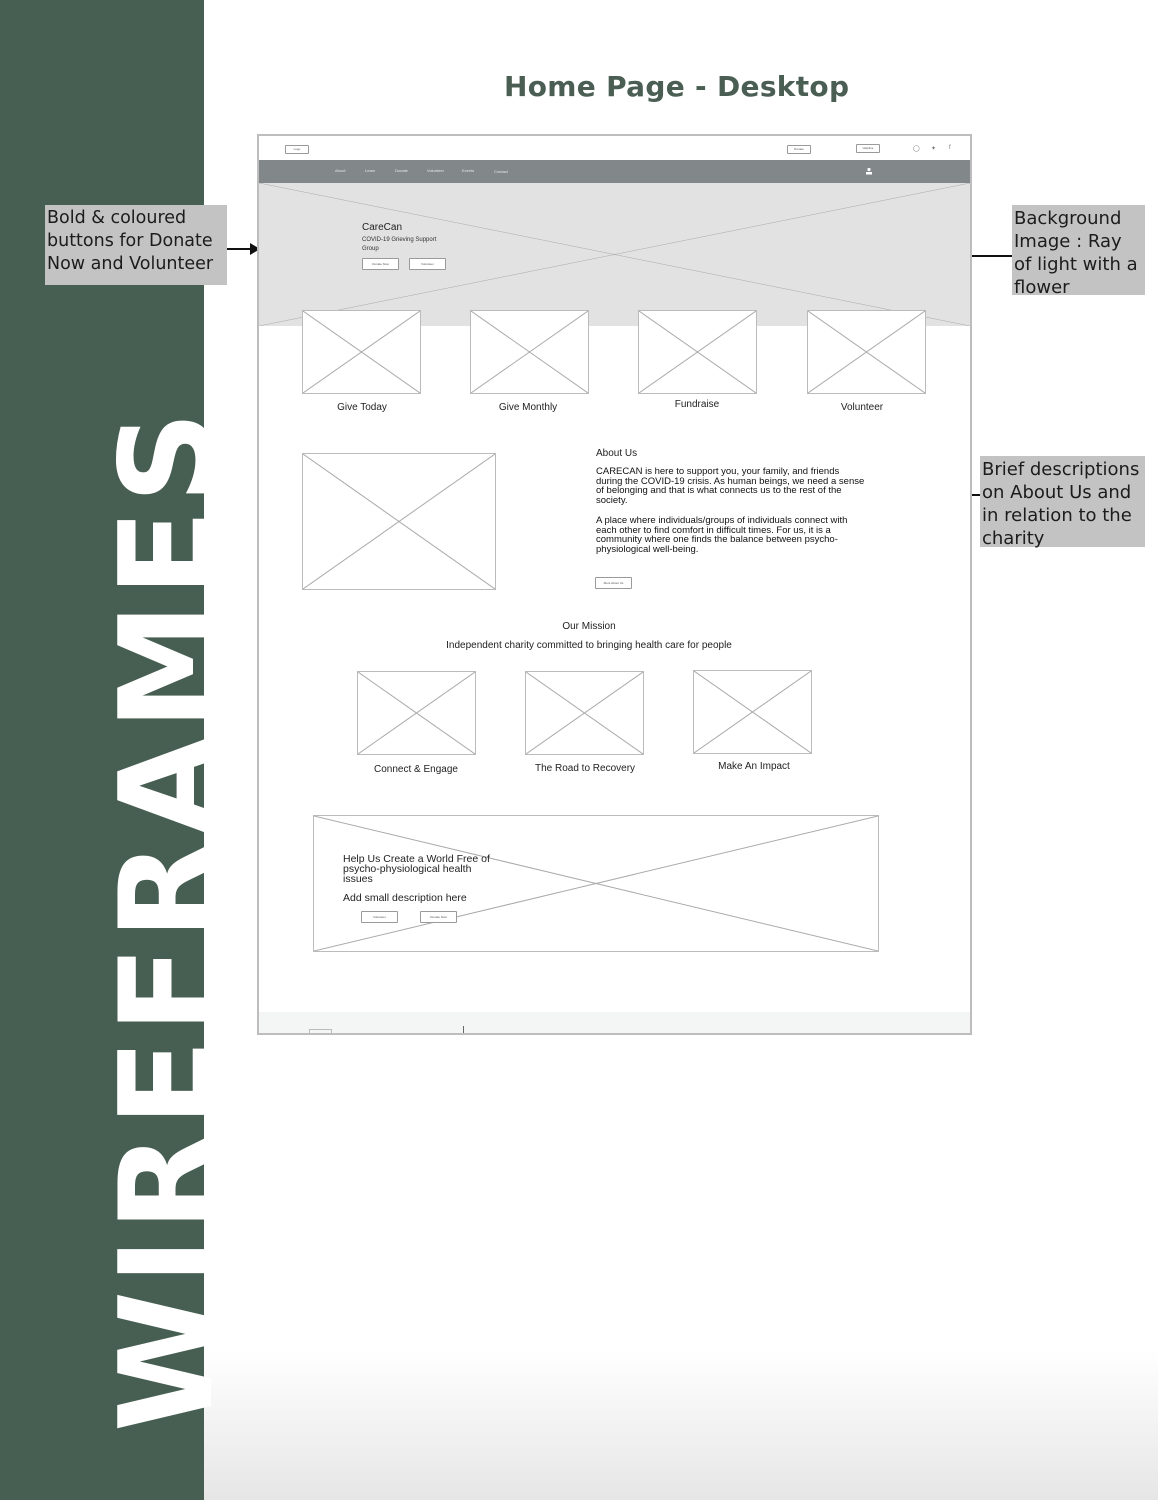 Image resolution: width=1158 pixels, height=1500 pixels. I want to click on image-placeholder-icon, so click(614, 254).